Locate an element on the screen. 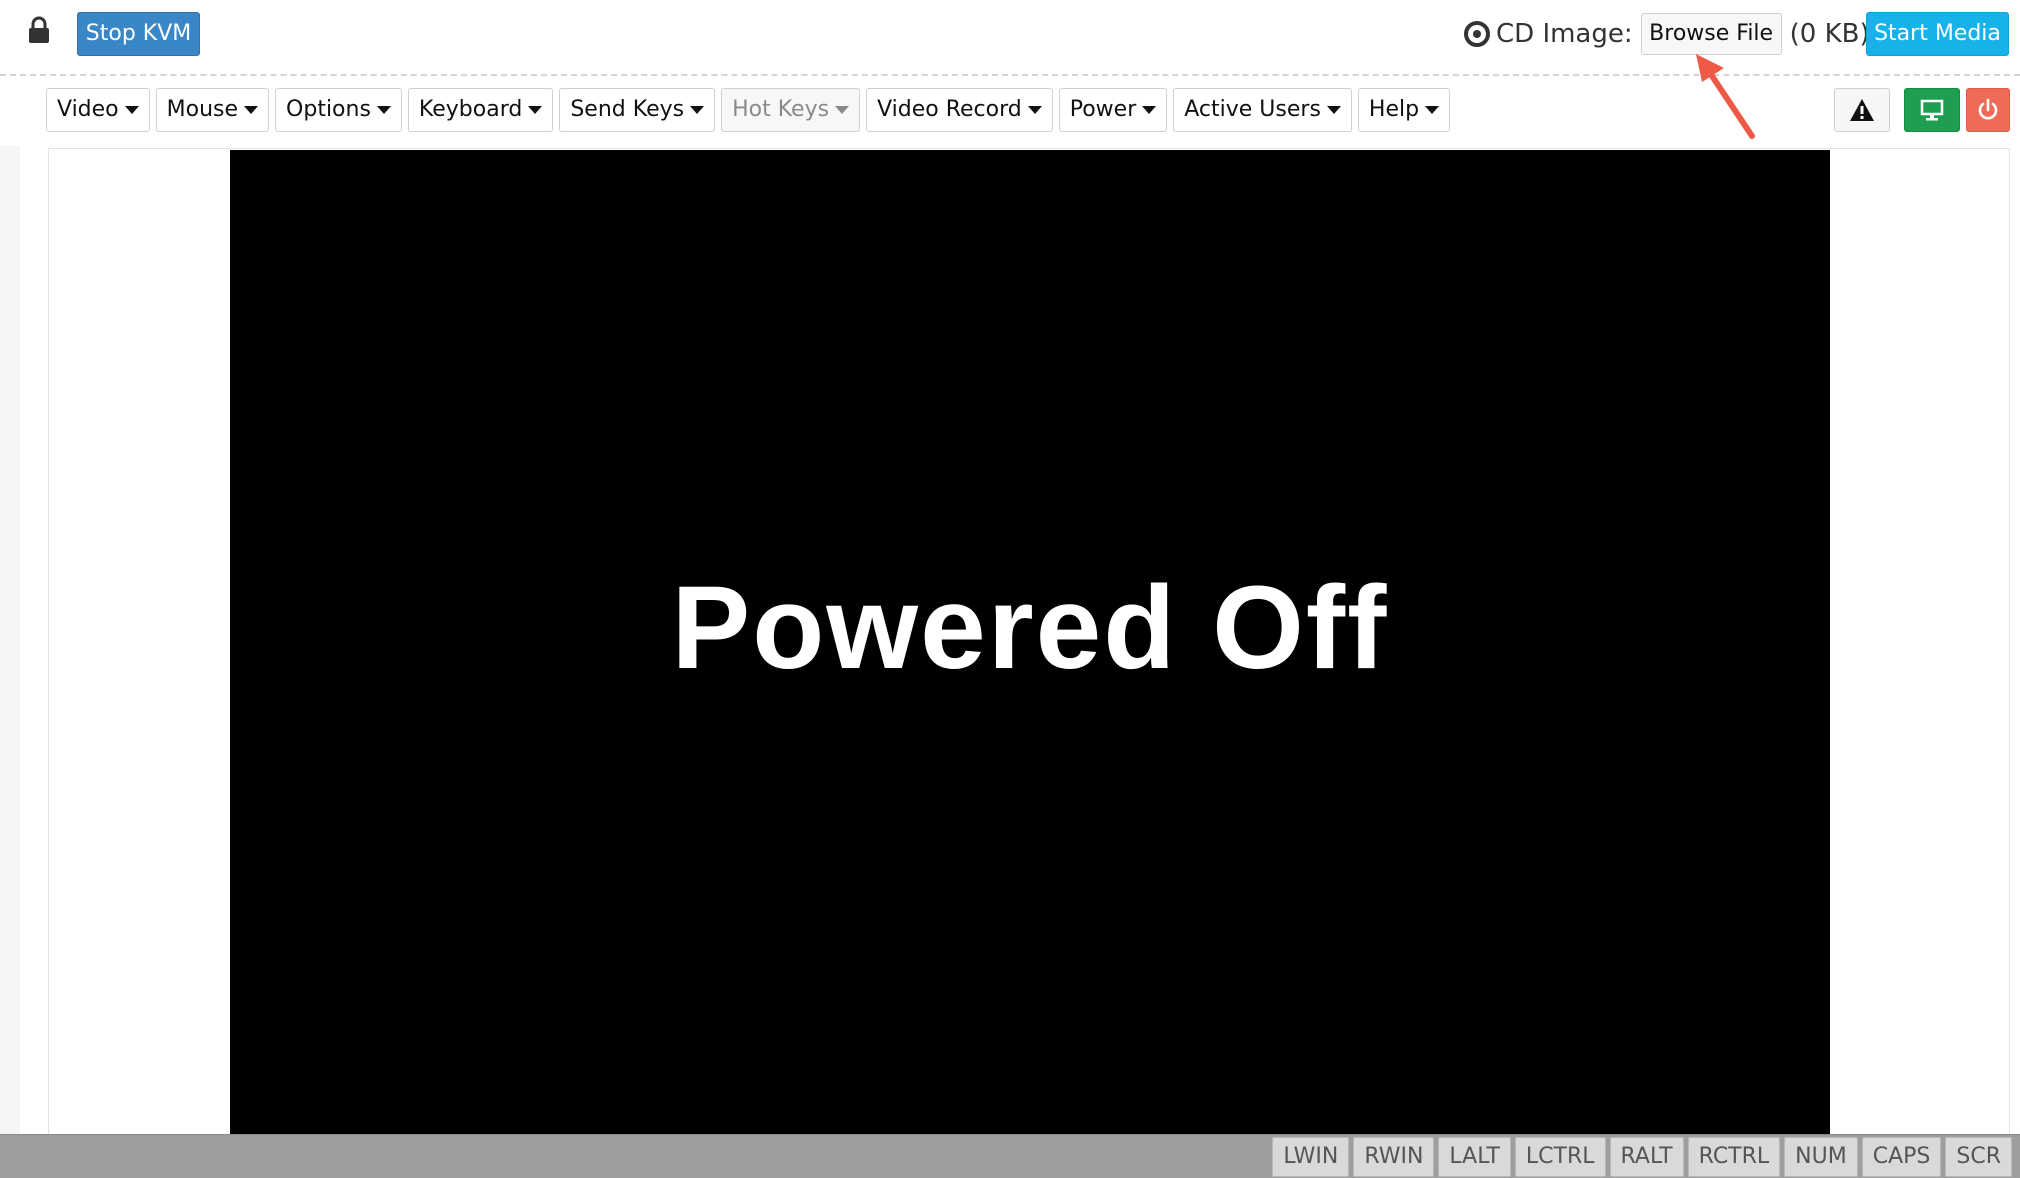 This screenshot has width=2020, height=1178. file-size-text: (0 KB) is located at coordinates (1829, 34).